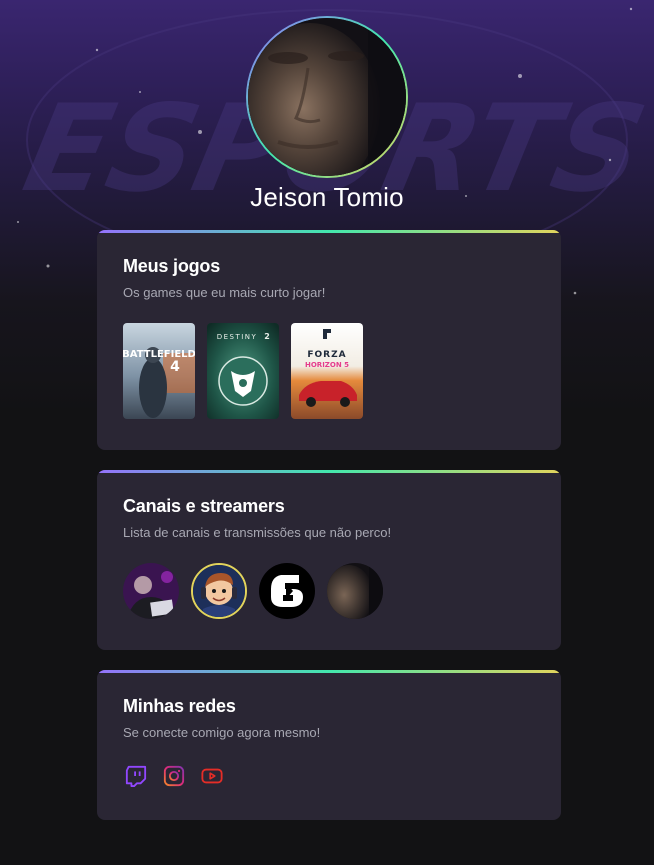 This screenshot has height=865, width=654. I want to click on games-card-title: Meus jogos, so click(172, 266).